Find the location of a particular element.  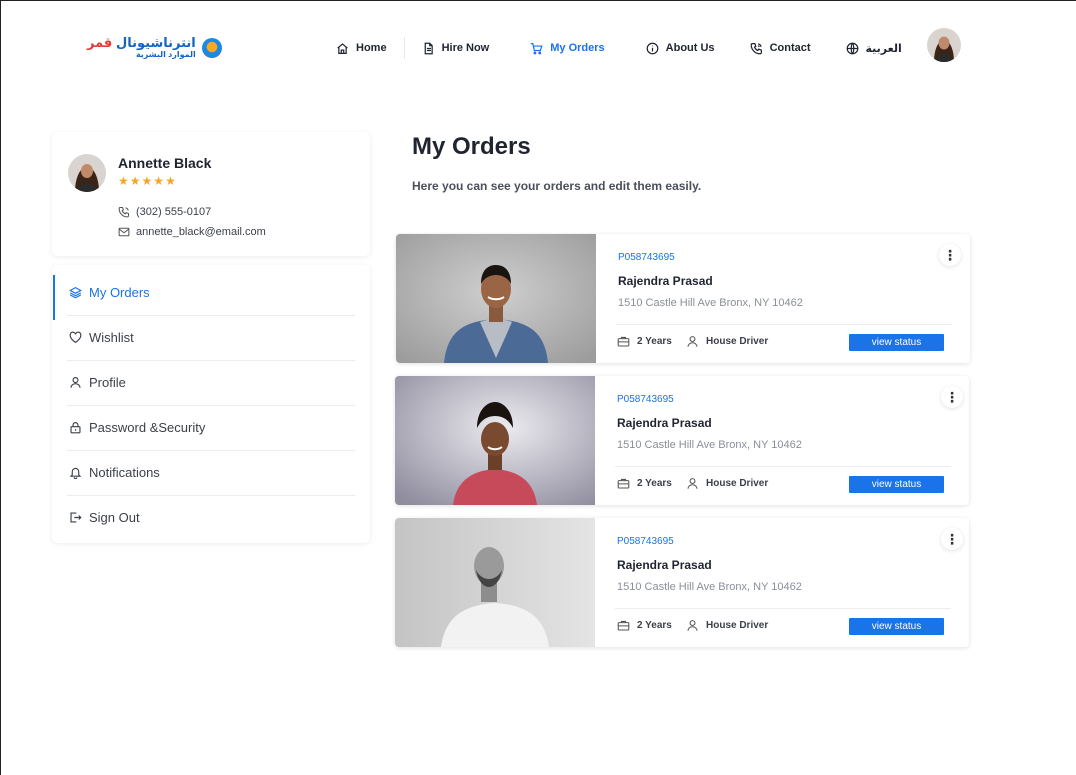

rating-stars: ★ ★ ★ ★ ★ is located at coordinates (147, 181).